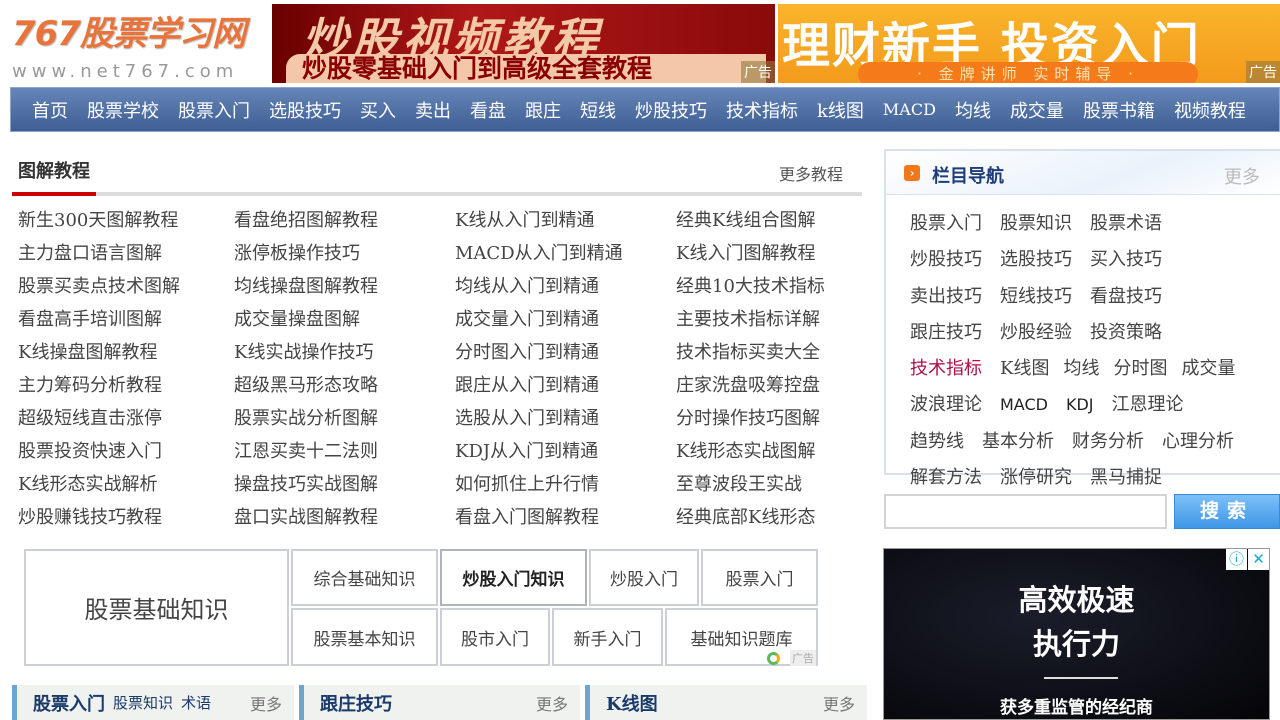 Image resolution: width=1280 pixels, height=720 pixels. Describe the element at coordinates (772, 356) in the screenshot. I see `tutorial-link: 技术指标买卖大全` at that location.